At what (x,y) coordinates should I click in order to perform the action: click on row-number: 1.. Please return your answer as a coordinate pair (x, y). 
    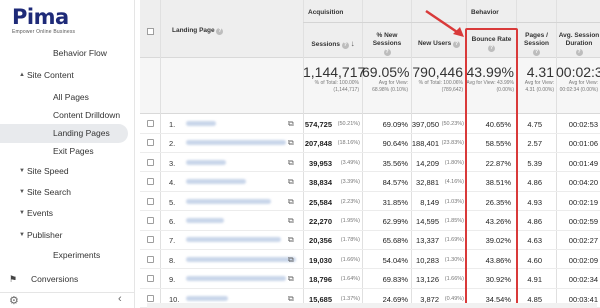
    Looking at the image, I should click on (172, 124).